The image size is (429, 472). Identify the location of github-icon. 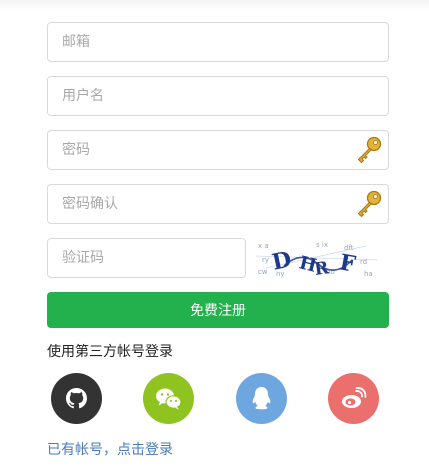
(76, 398).